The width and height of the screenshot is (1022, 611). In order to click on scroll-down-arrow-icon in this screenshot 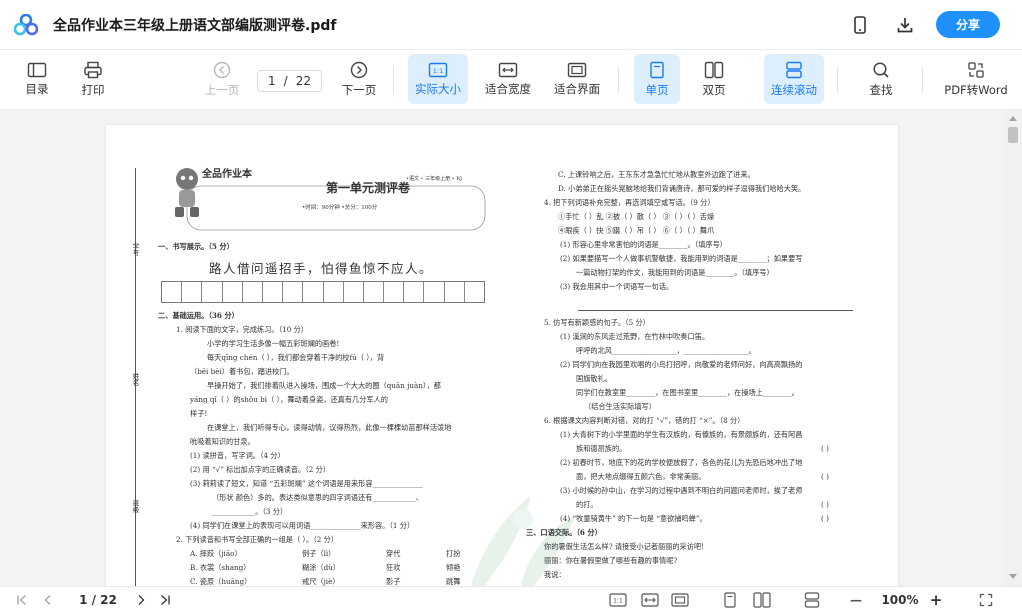, I will do `click(1013, 576)`.